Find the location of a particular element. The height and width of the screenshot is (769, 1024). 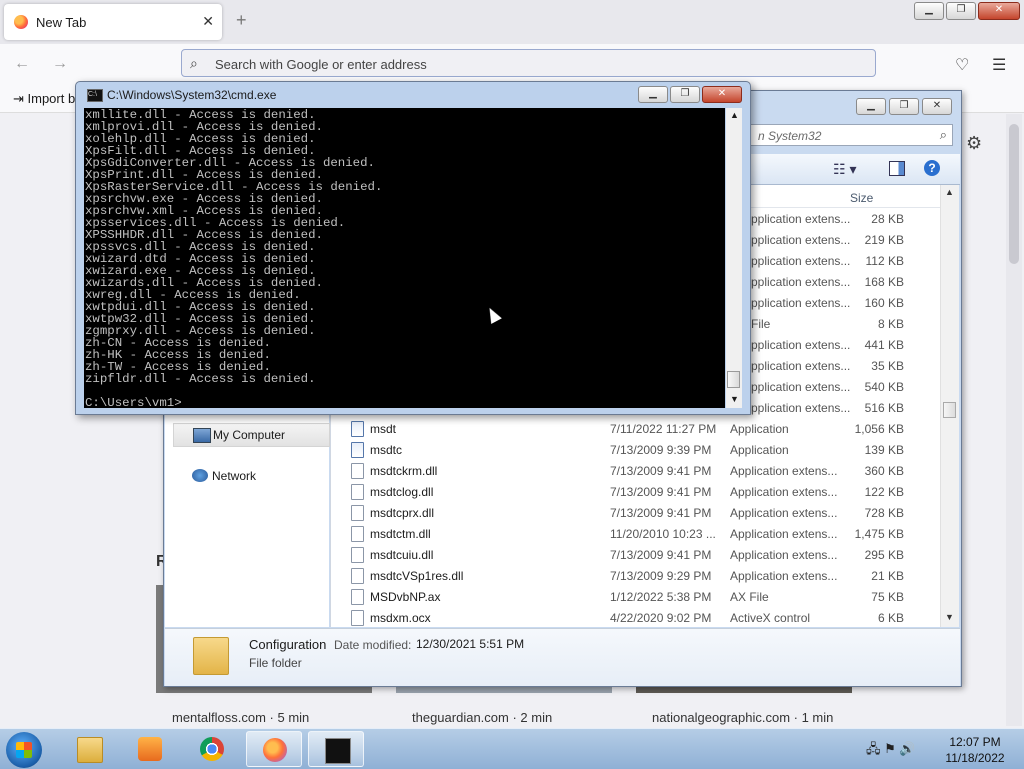

help-icon: ? is located at coordinates (932, 168).